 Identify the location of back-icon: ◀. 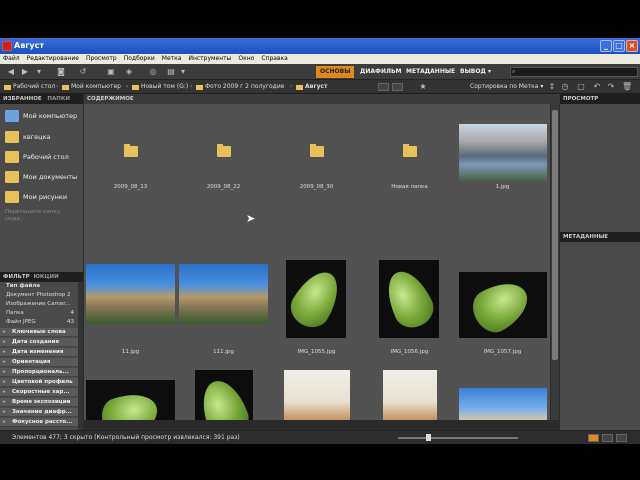
(11, 72).